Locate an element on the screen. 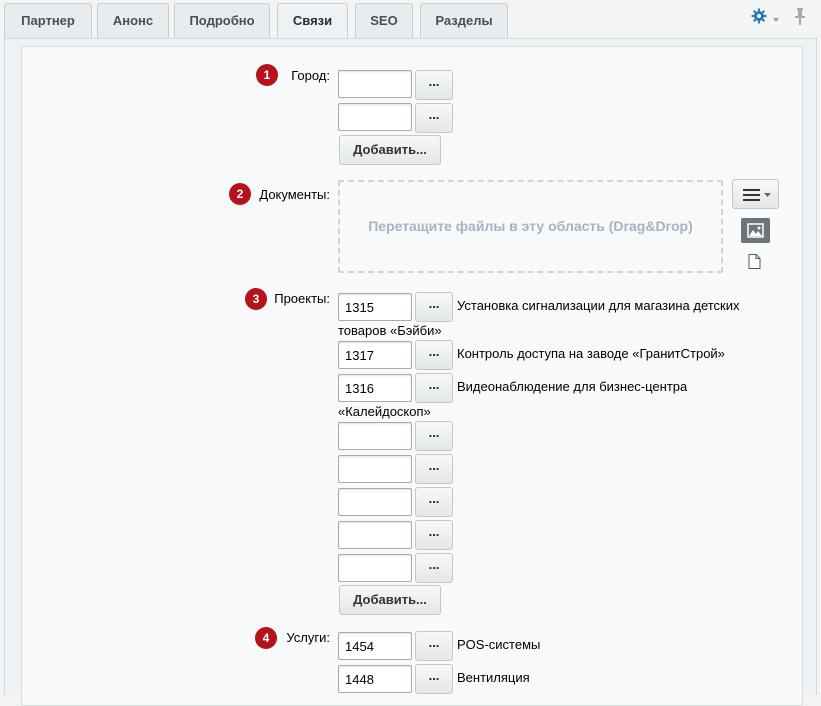 This screenshot has height=706, width=821. service-title-2: Вентиляция is located at coordinates (493, 677).